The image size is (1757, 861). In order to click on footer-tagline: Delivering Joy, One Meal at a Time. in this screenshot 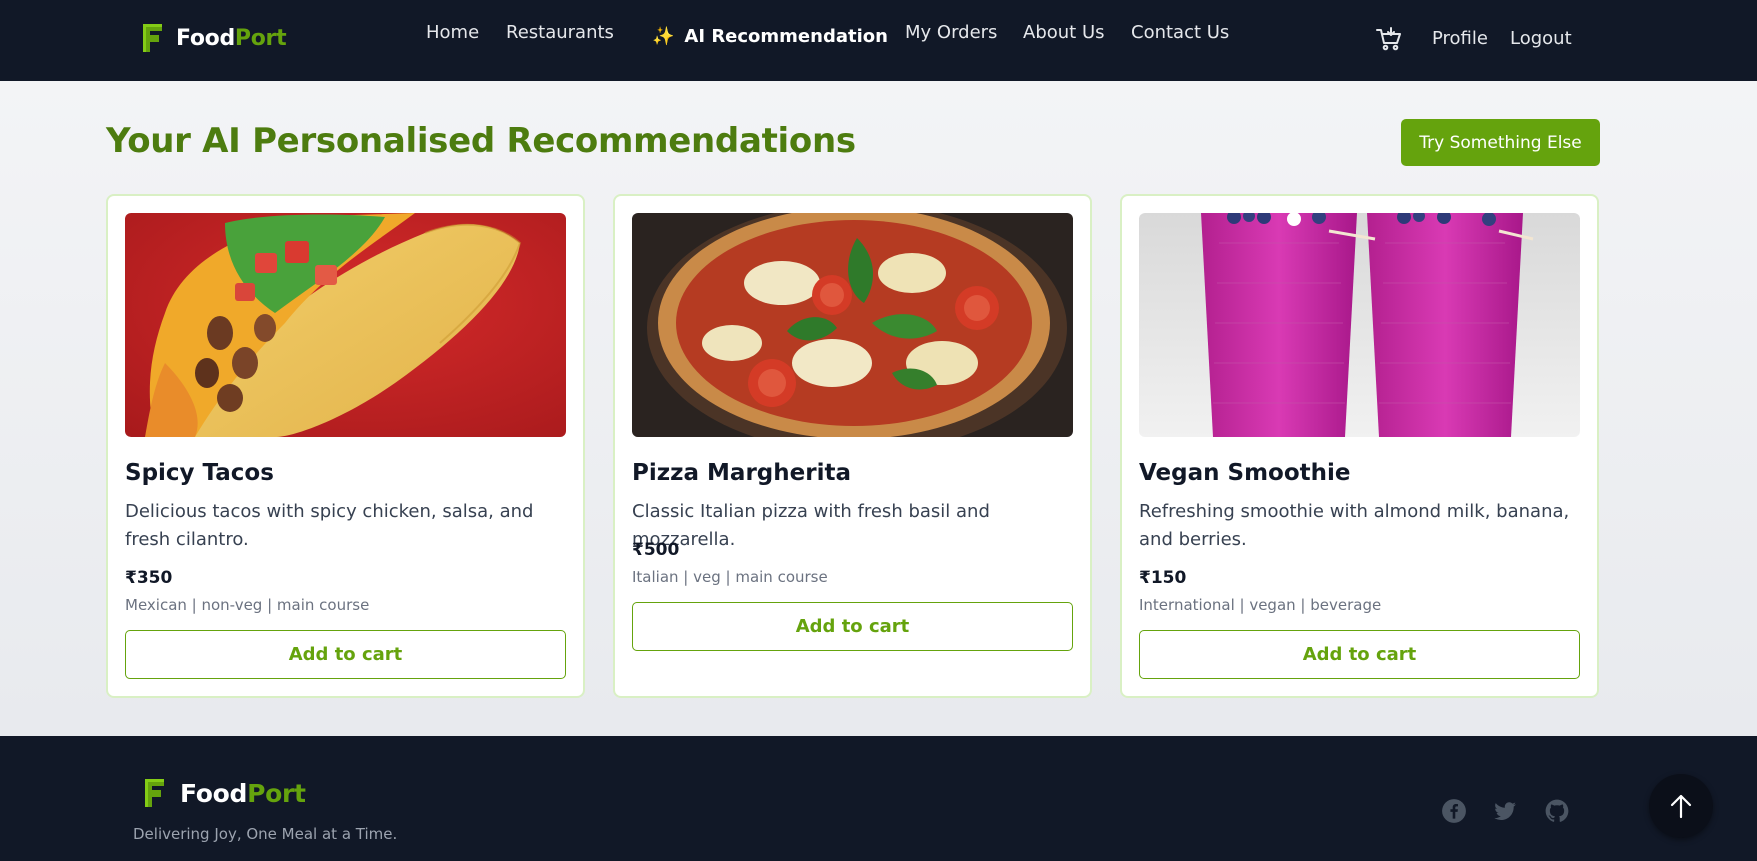, I will do `click(265, 834)`.